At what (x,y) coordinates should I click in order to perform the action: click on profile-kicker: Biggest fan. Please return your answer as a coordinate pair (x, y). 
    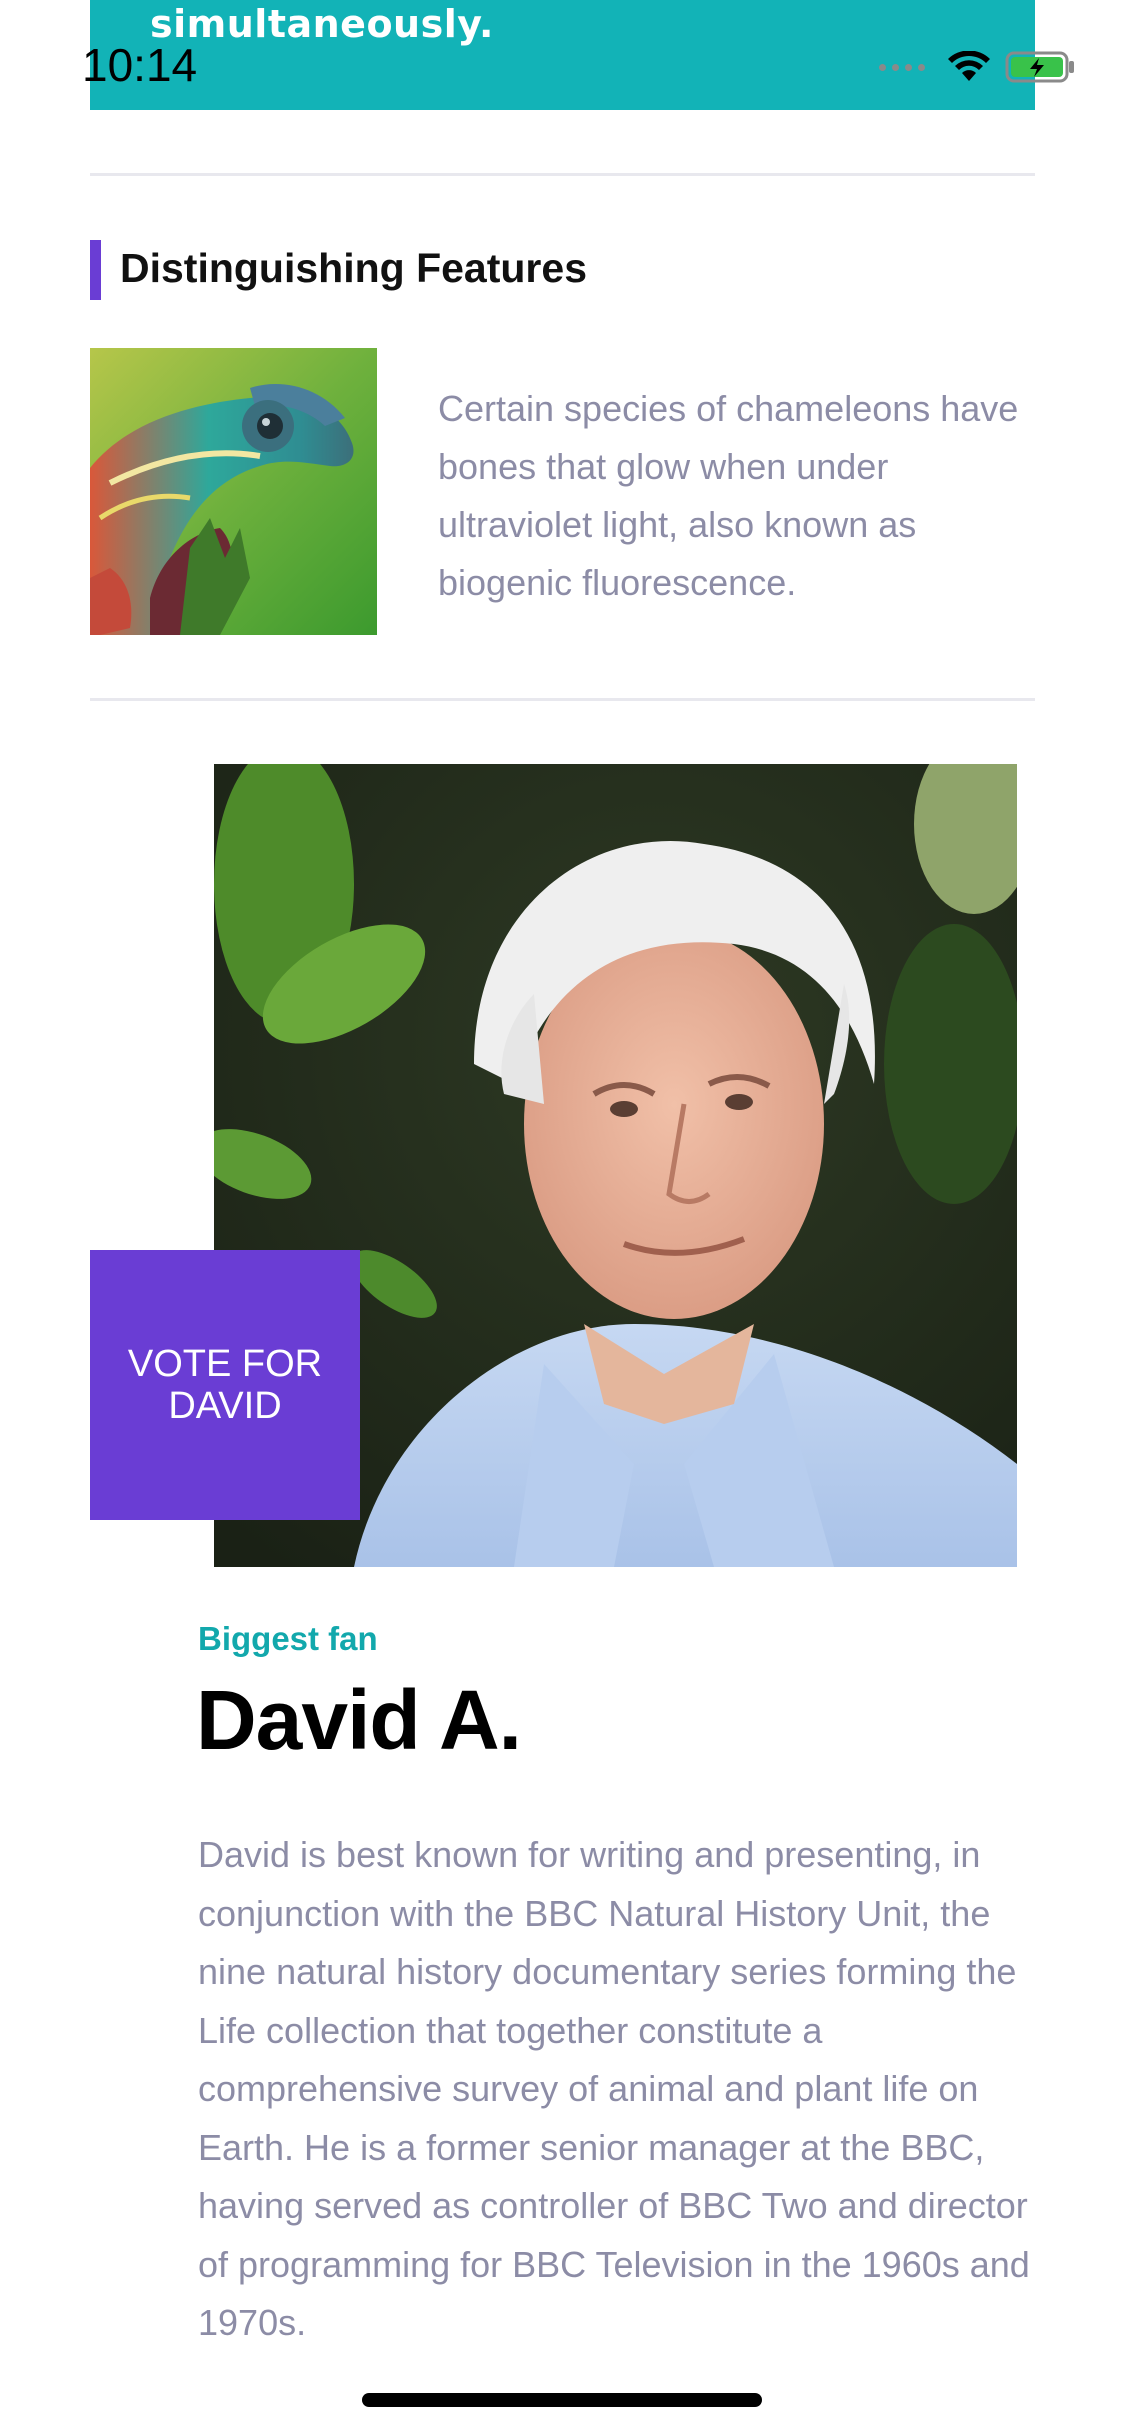
    Looking at the image, I should click on (288, 1638).